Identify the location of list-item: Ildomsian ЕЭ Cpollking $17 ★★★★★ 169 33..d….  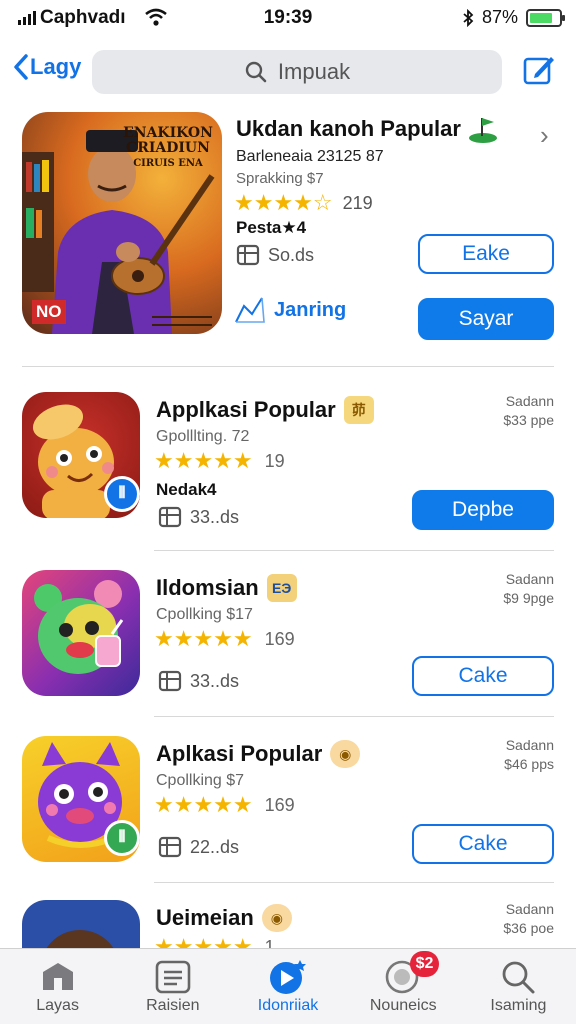
(288, 645).